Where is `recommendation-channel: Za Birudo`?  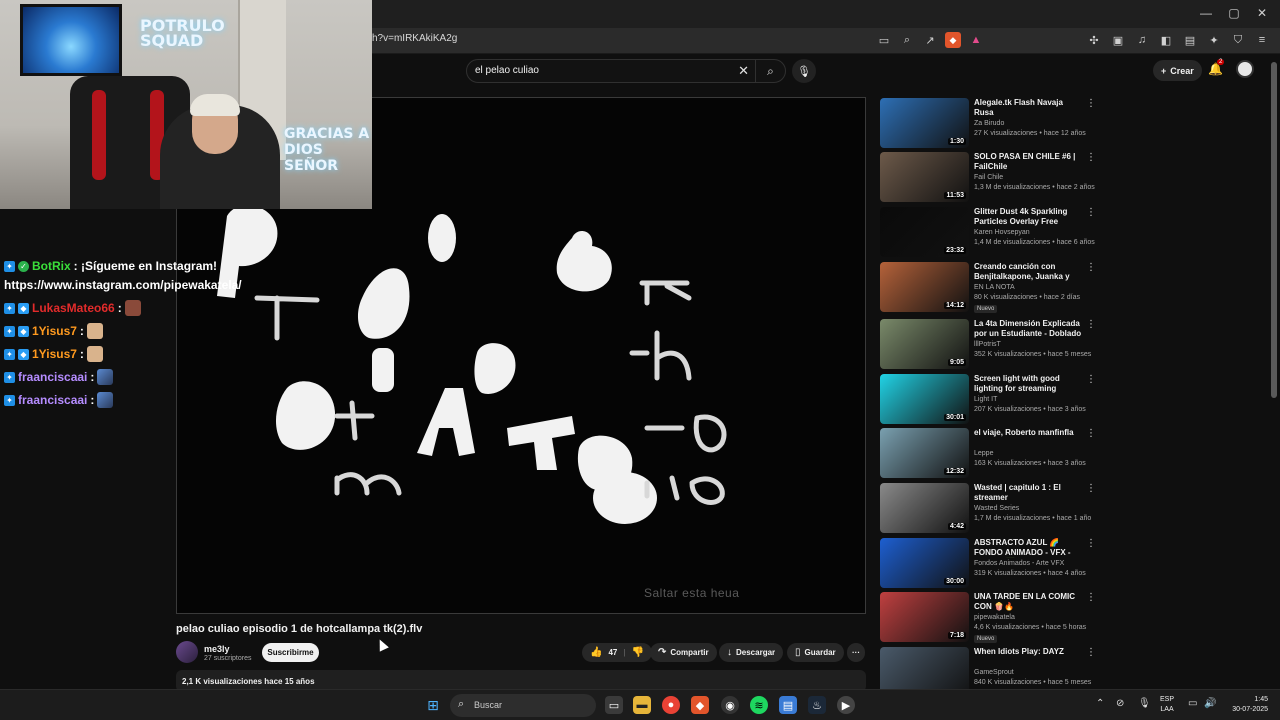 recommendation-channel: Za Birudo is located at coordinates (989, 123).